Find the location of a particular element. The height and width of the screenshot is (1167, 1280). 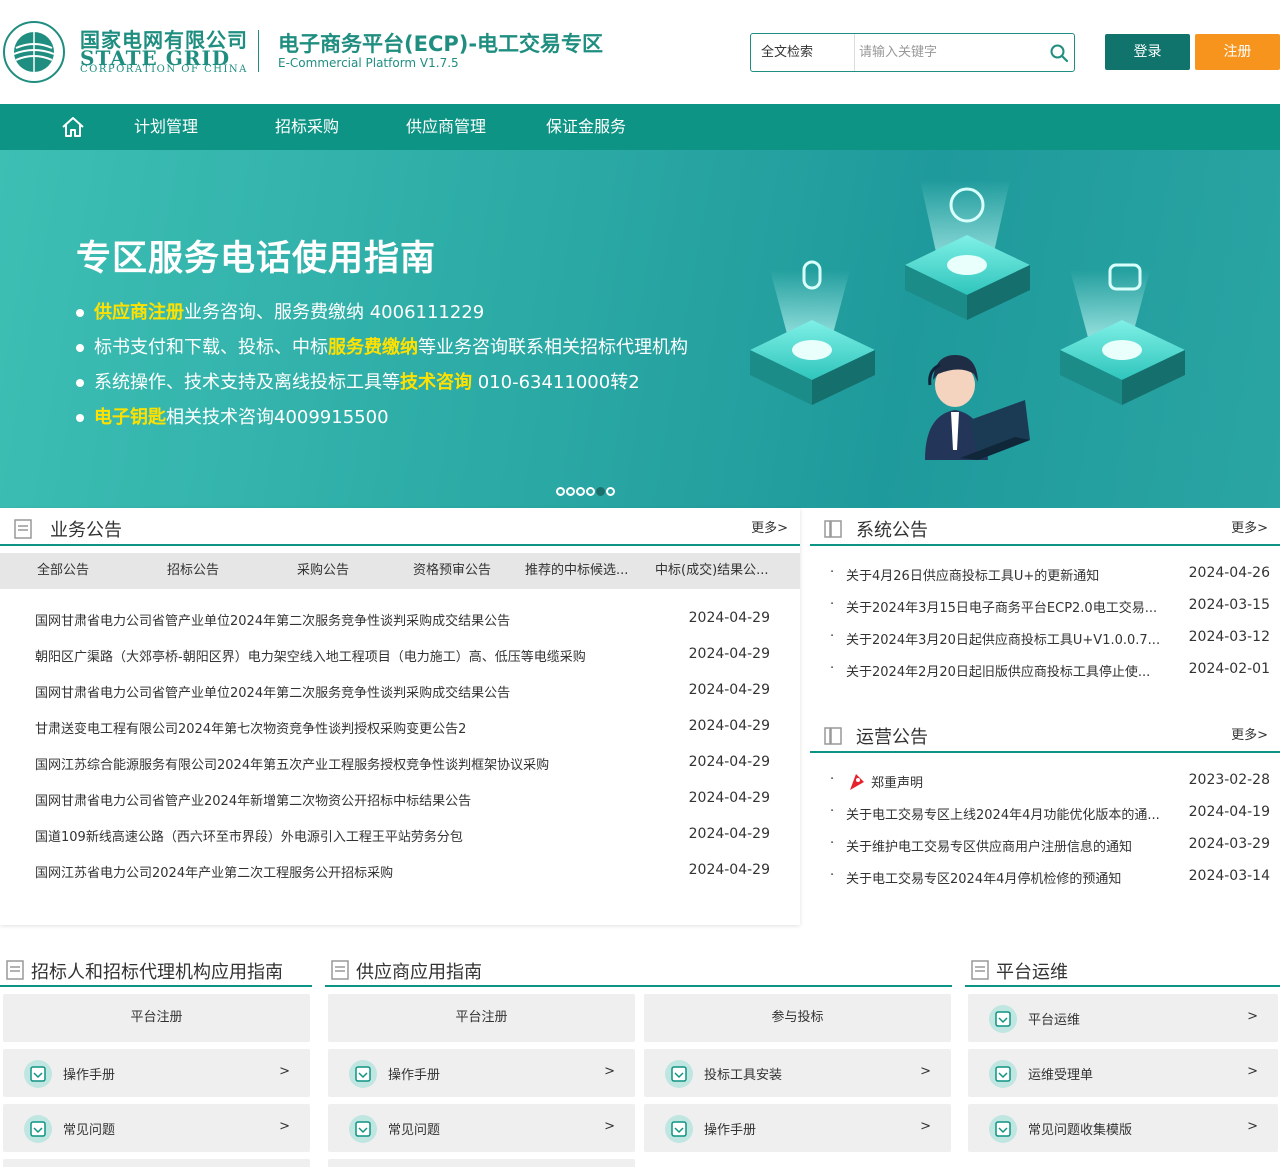

tenderer-manual-button: 操作手册 > is located at coordinates (156, 1073).